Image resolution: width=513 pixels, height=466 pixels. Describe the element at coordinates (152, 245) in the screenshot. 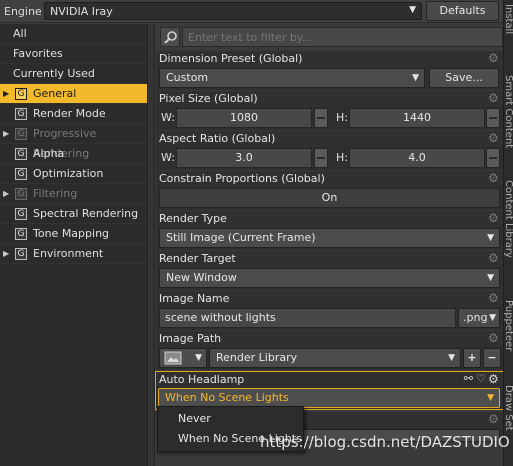

I see `panel-splitter` at that location.